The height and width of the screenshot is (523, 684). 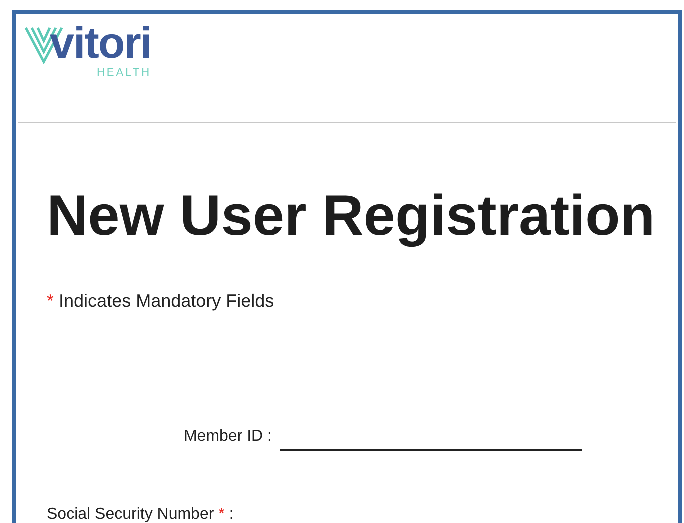 What do you see at coordinates (161, 301) in the screenshot?
I see `mandatory-note: * Indicates Mandatory Fields` at bounding box center [161, 301].